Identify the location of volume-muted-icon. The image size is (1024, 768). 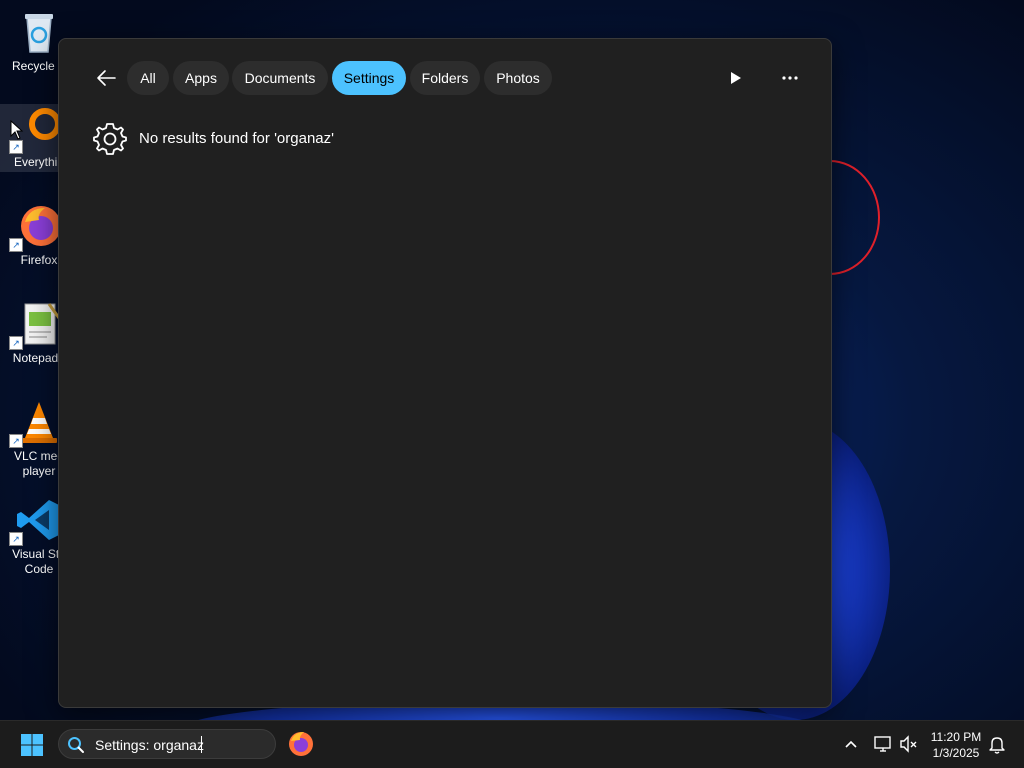
(908, 744).